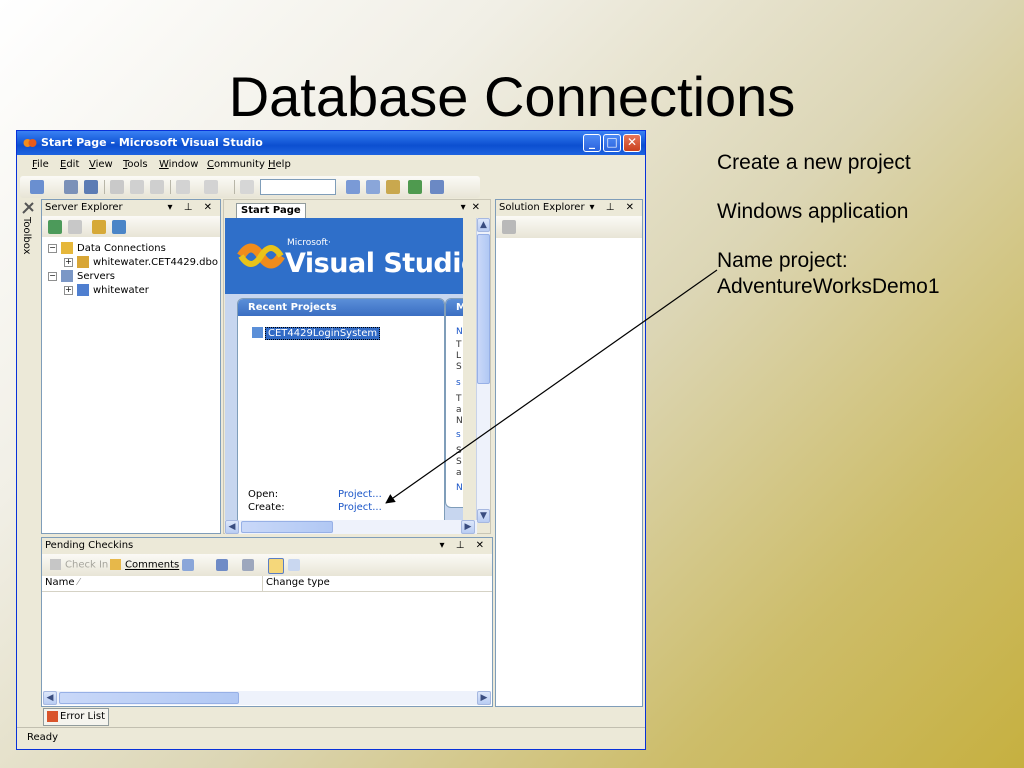 The image size is (1024, 768). What do you see at coordinates (267, 565) in the screenshot?
I see `pending-checkins-toolbar: Check In Comments` at bounding box center [267, 565].